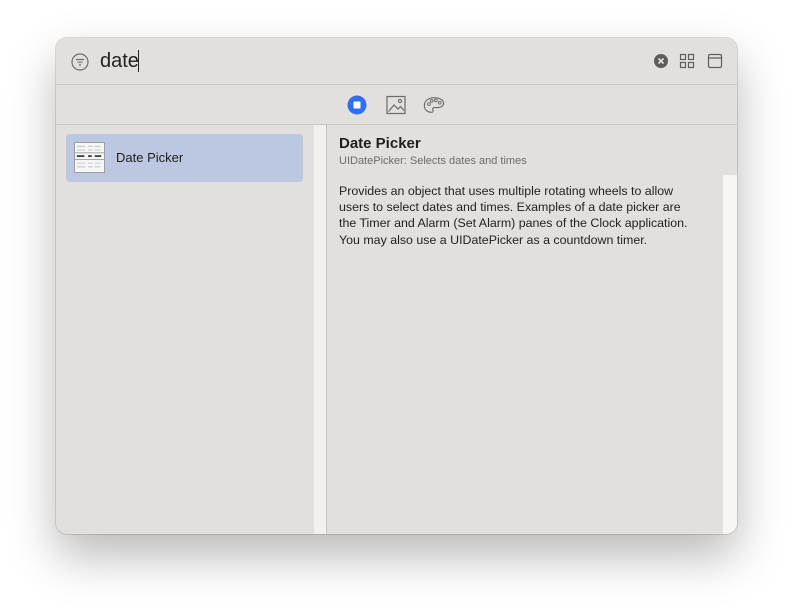 The width and height of the screenshot is (793, 608). I want to click on text-cursor, so click(138, 61).